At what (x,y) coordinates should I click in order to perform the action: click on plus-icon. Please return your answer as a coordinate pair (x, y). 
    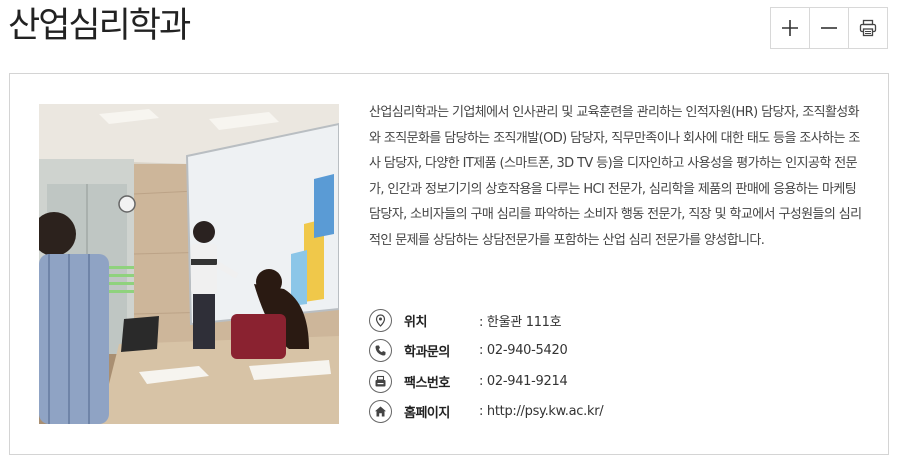
    Looking at the image, I should click on (790, 28).